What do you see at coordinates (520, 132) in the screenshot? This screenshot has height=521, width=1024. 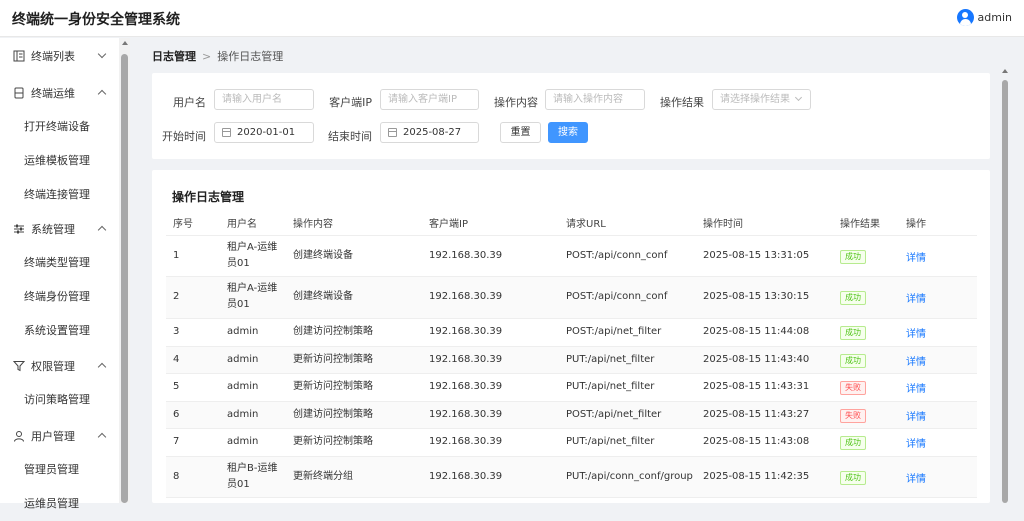 I see `reset-button: 重置` at bounding box center [520, 132].